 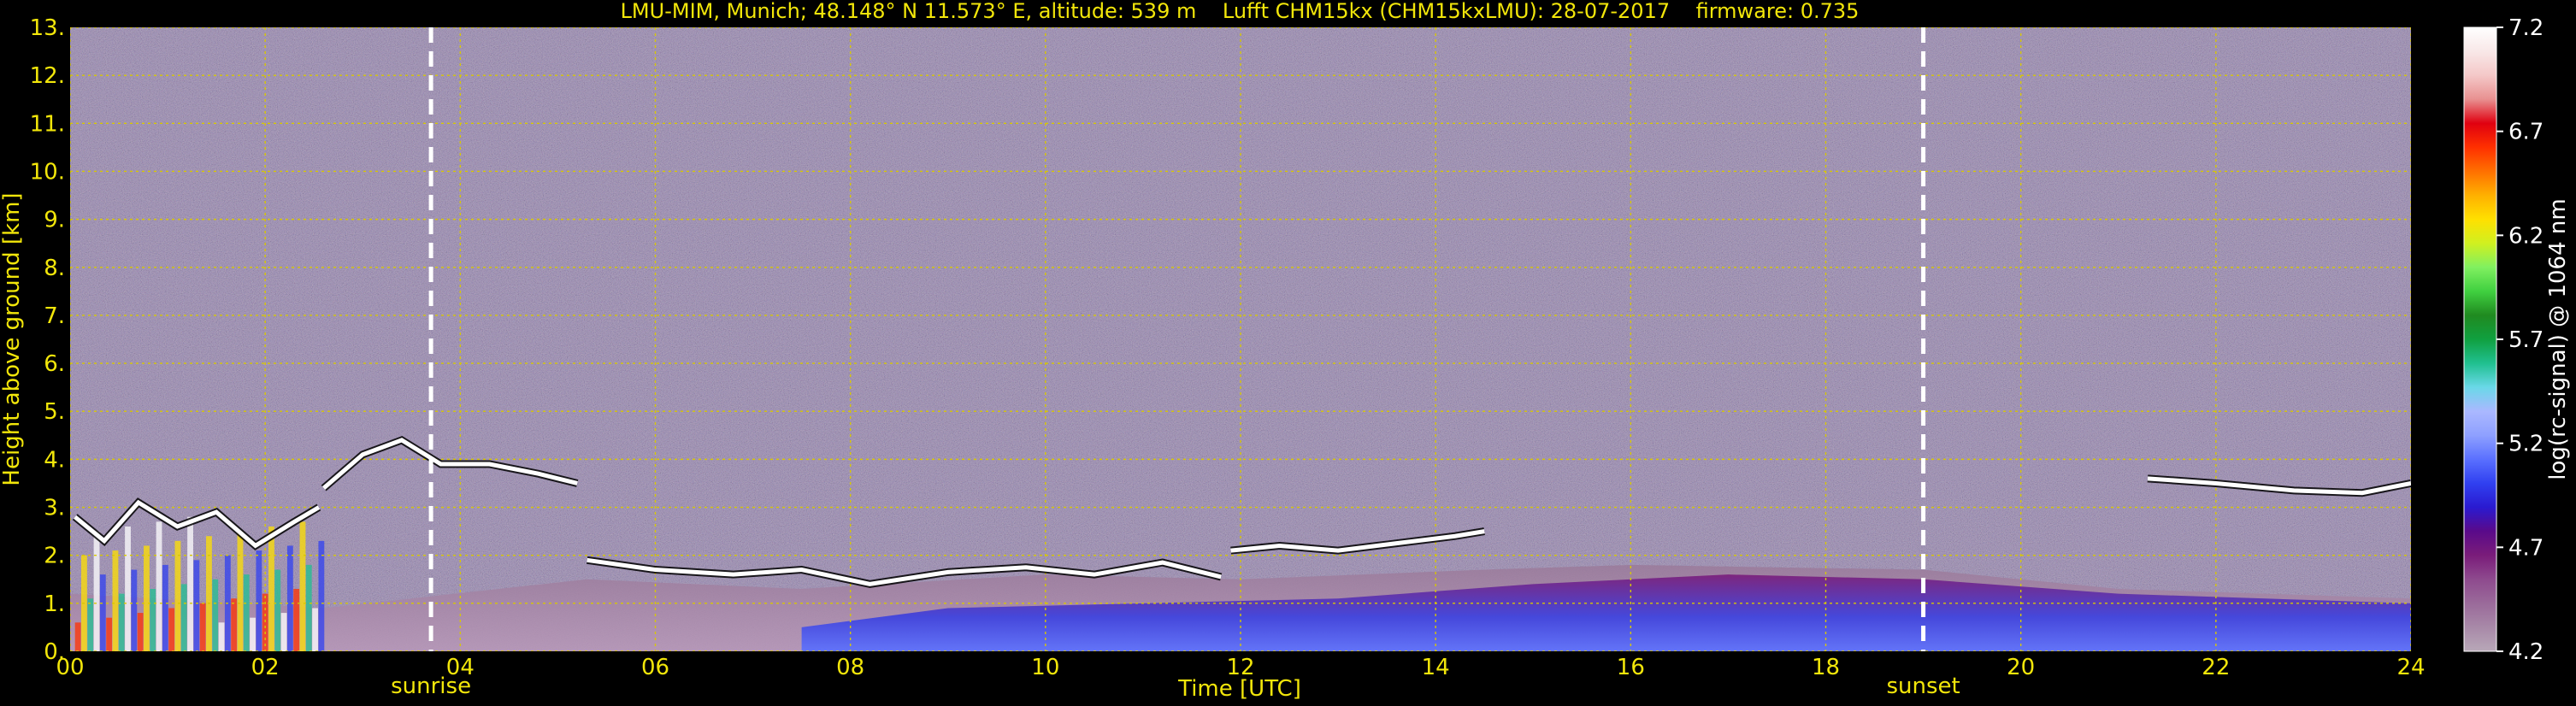 I want to click on x-tick-label: 10, so click(x=1045, y=667).